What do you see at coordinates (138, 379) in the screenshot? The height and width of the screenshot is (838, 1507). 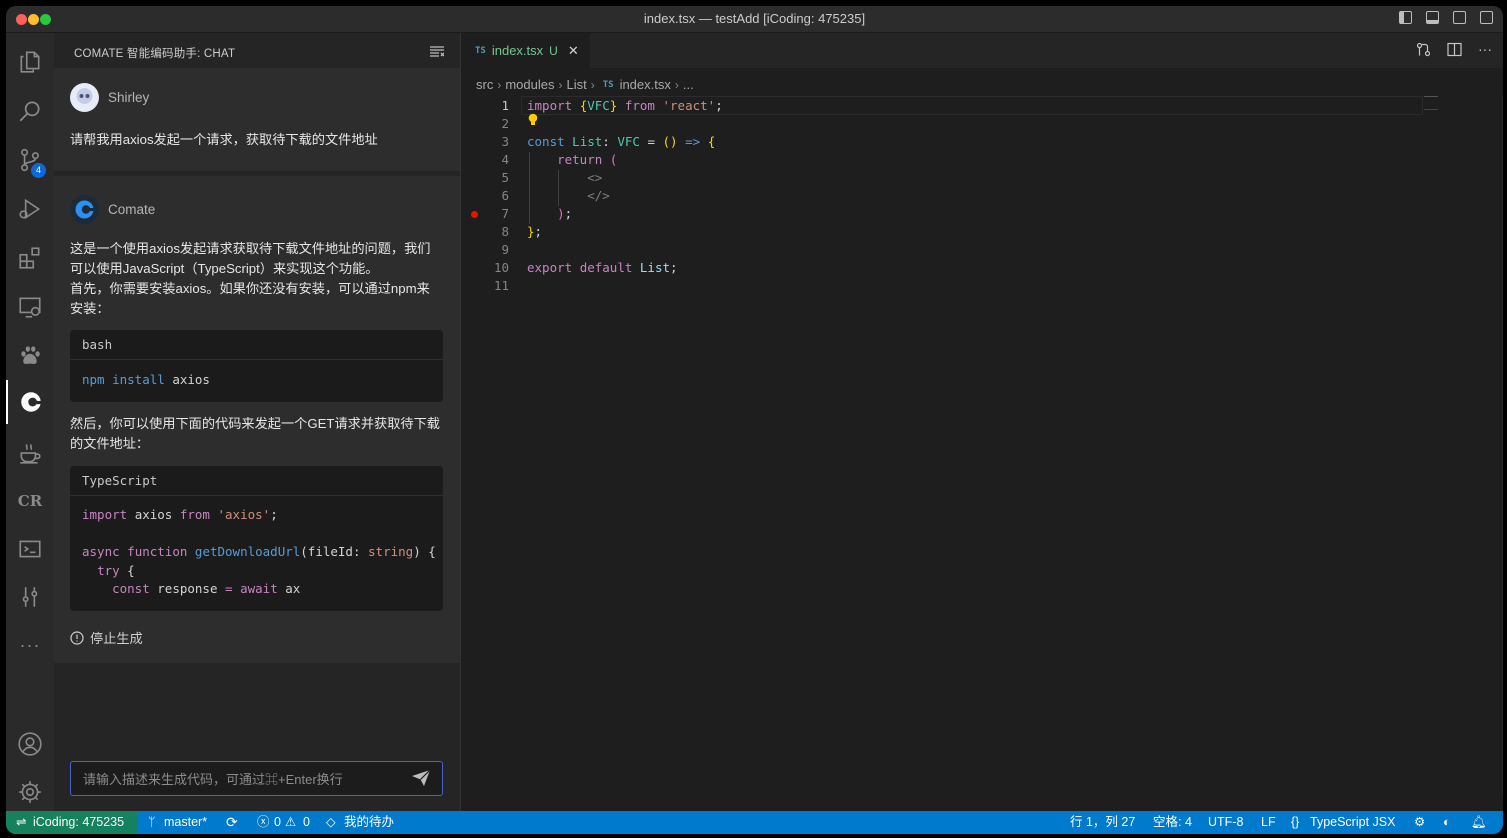 I see `code-token: install` at bounding box center [138, 379].